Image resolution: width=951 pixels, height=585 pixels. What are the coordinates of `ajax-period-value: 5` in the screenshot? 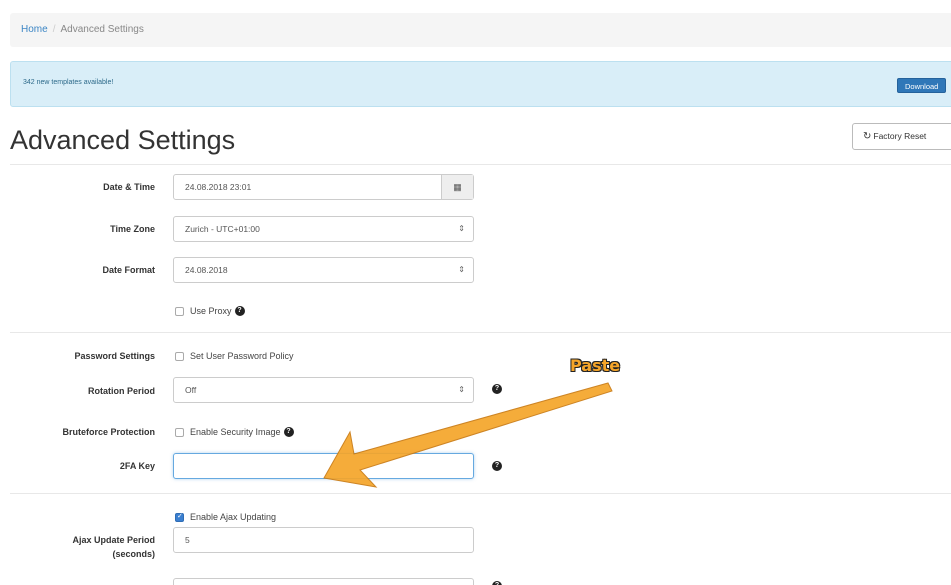 It's located at (187, 540).